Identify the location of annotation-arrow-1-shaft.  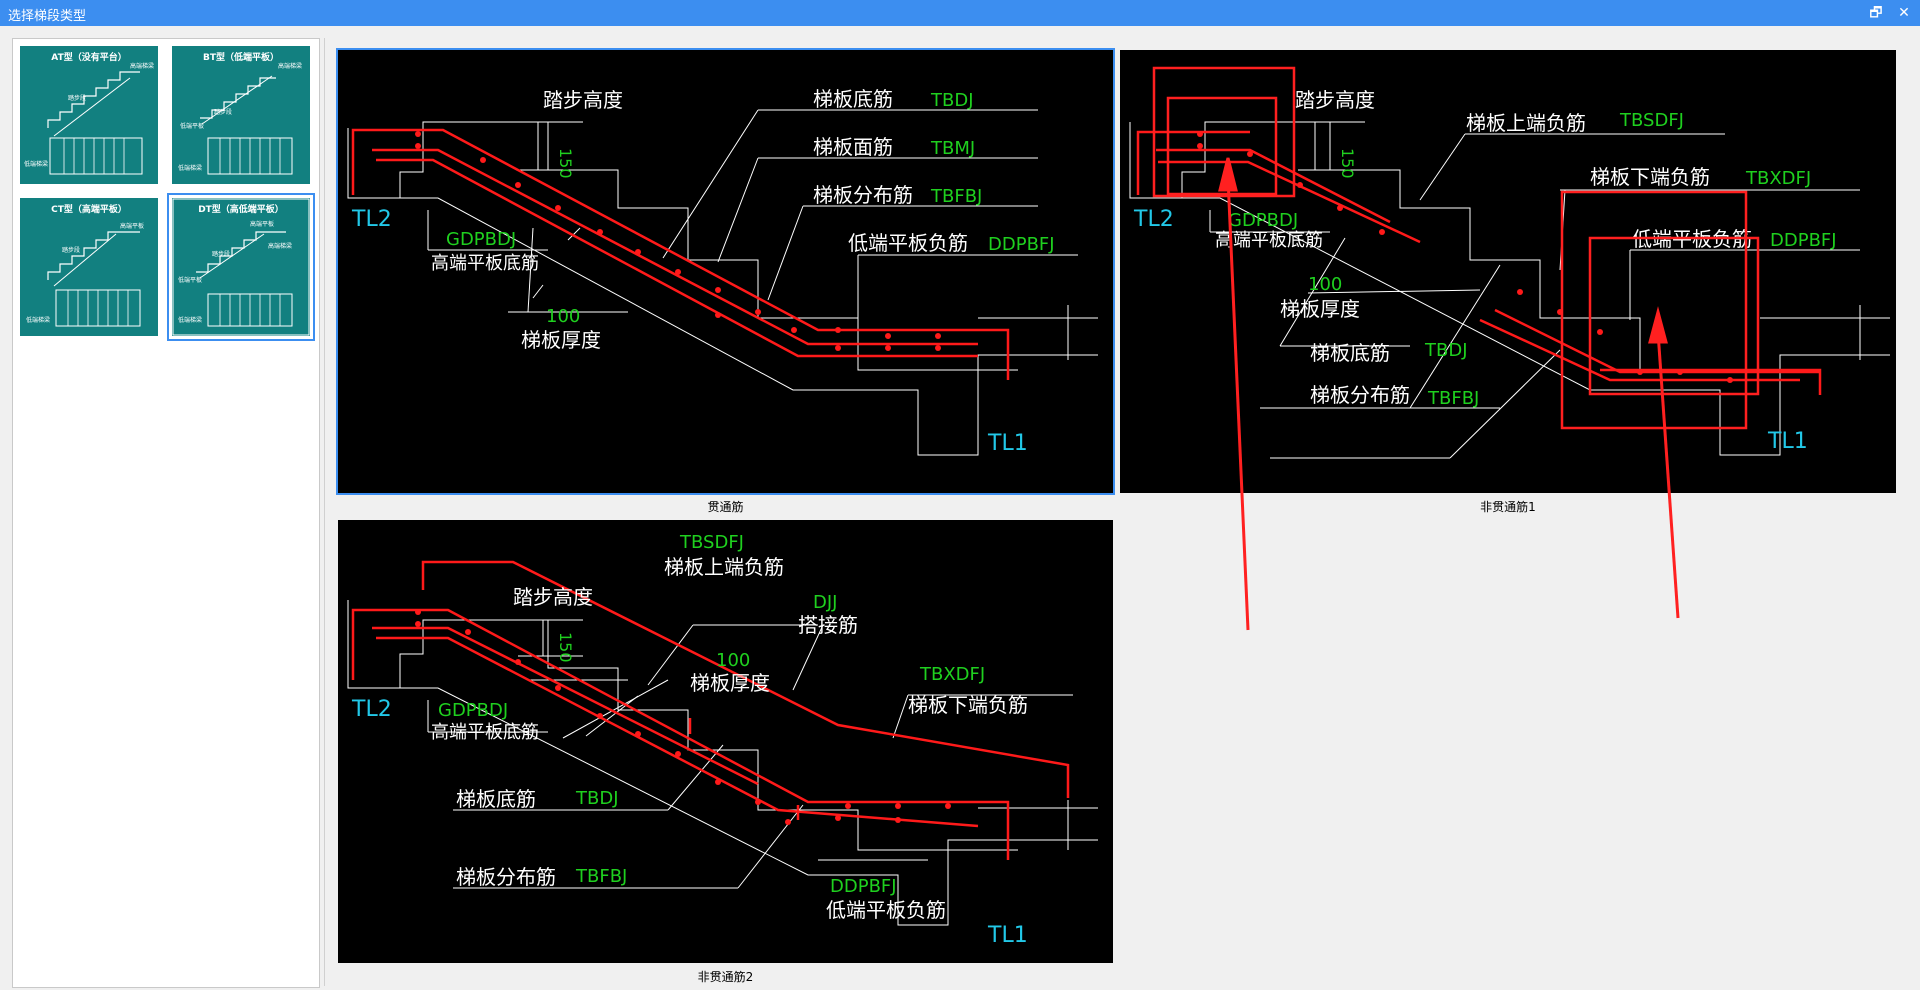
(1238, 404).